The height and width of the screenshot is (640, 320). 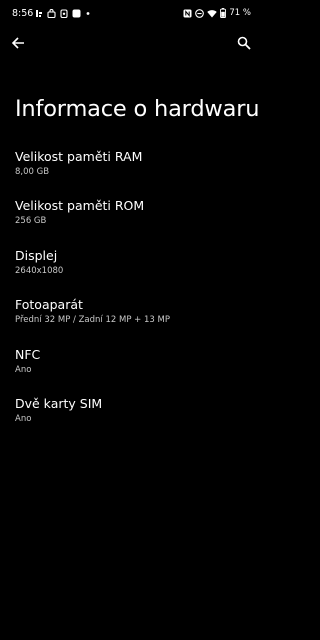 I want to click on info-item-rom: Velikost paměti ROM 256 GB, so click(x=133, y=217).